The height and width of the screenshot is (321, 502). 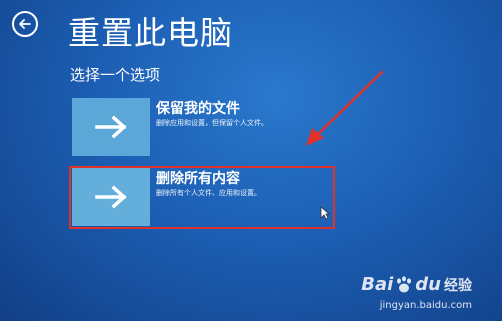 What do you see at coordinates (428, 284) in the screenshot?
I see `watermark-brand-right: du` at bounding box center [428, 284].